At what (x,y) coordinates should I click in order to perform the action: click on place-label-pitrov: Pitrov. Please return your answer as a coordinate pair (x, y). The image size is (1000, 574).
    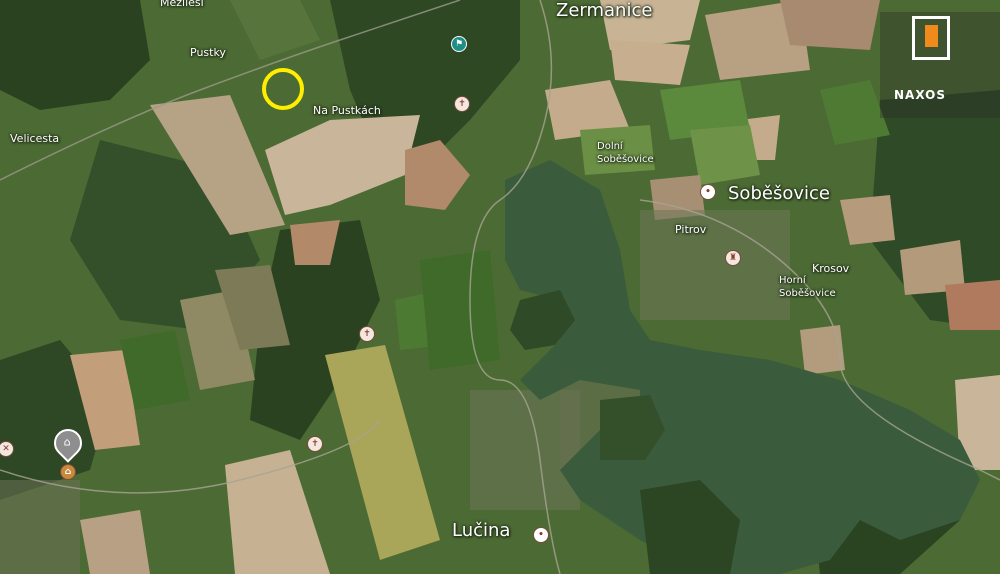
    Looking at the image, I should click on (691, 229).